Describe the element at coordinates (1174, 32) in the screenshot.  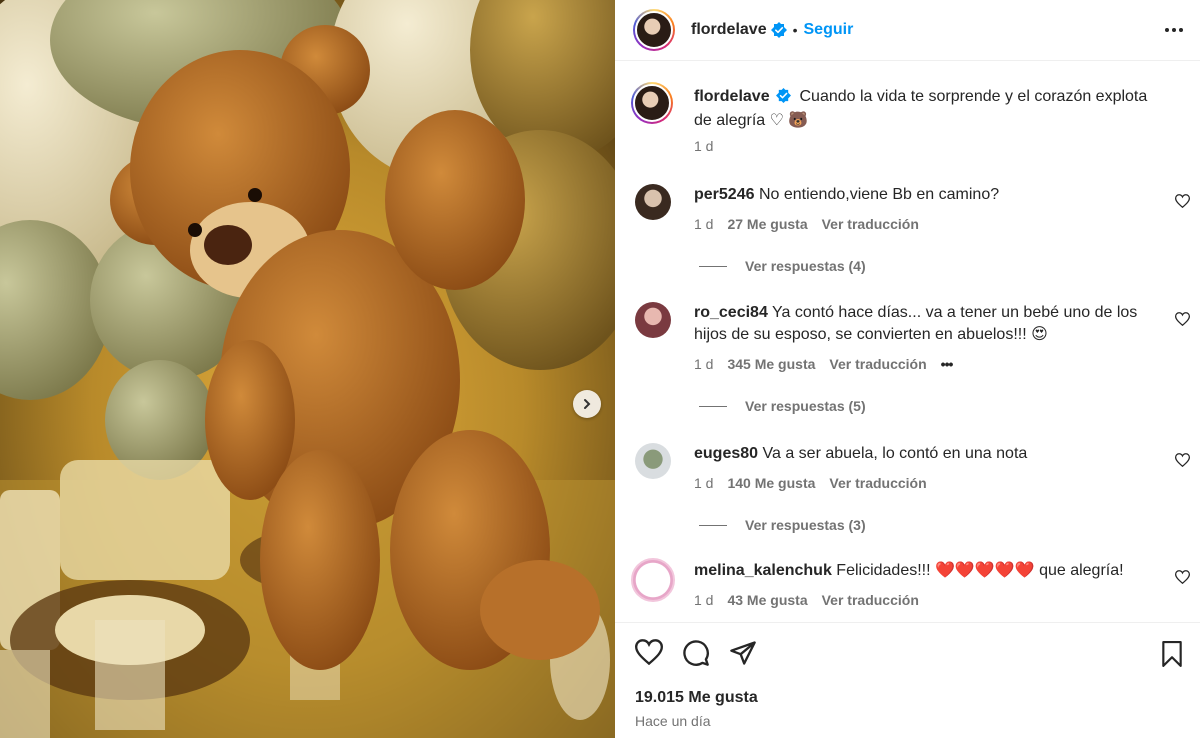
I see `more-options-icon` at that location.